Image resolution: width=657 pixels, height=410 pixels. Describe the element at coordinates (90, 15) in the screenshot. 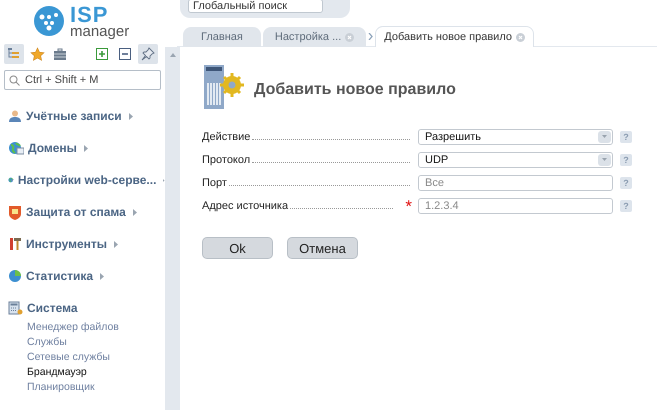

I see `logo-brand: ISP` at that location.